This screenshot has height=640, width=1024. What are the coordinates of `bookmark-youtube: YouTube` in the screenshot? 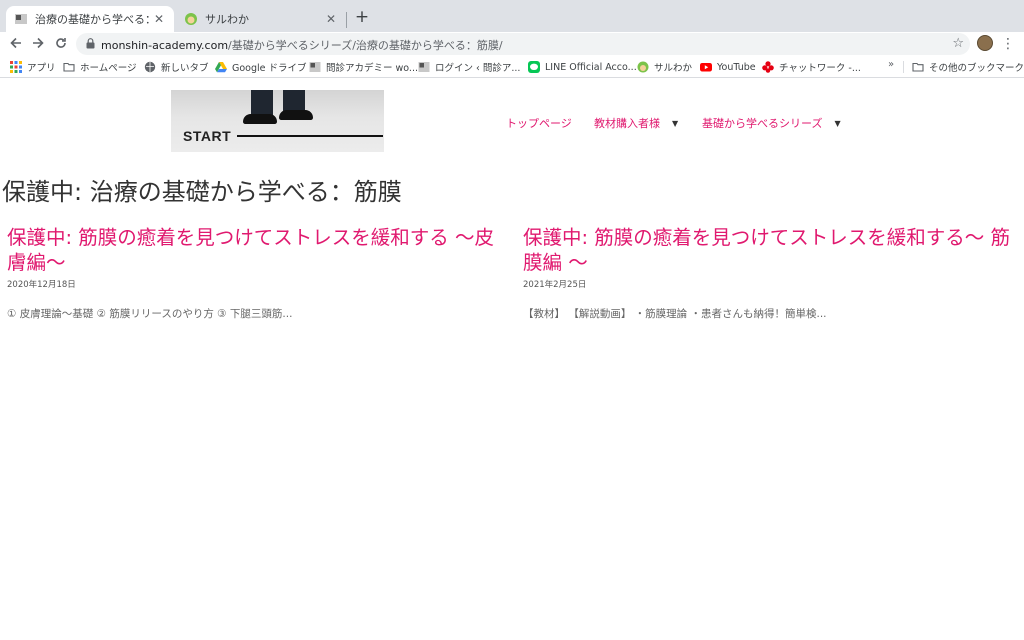 It's located at (728, 67).